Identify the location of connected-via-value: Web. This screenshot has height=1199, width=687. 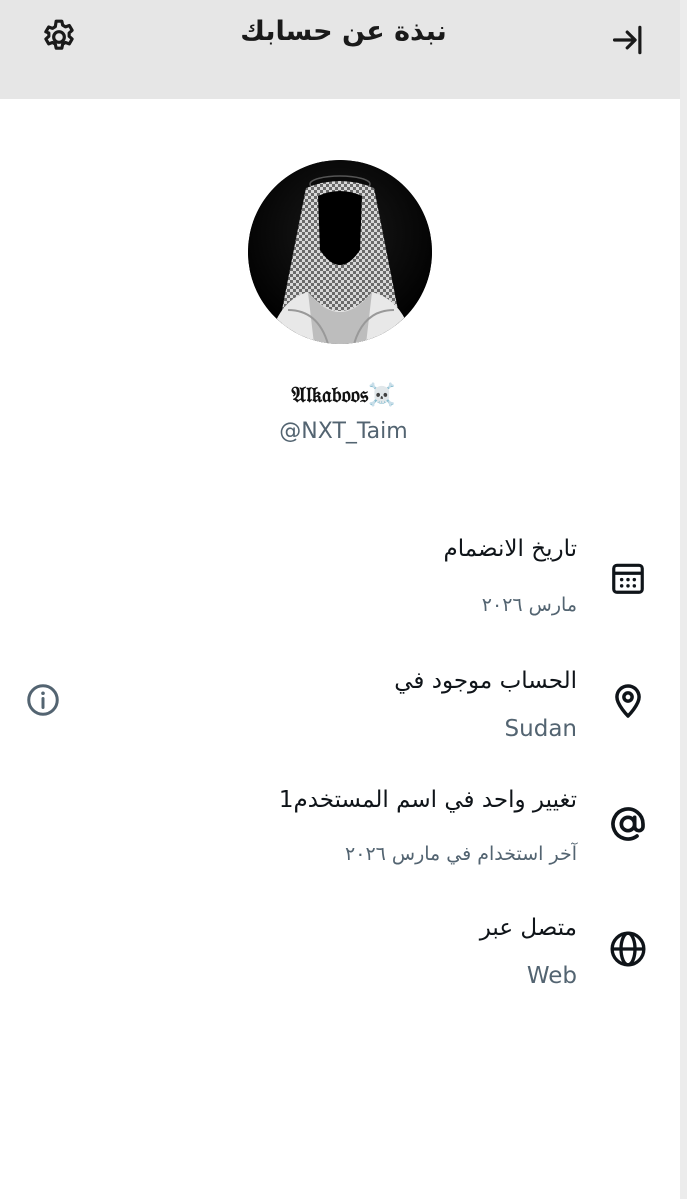
(551, 976).